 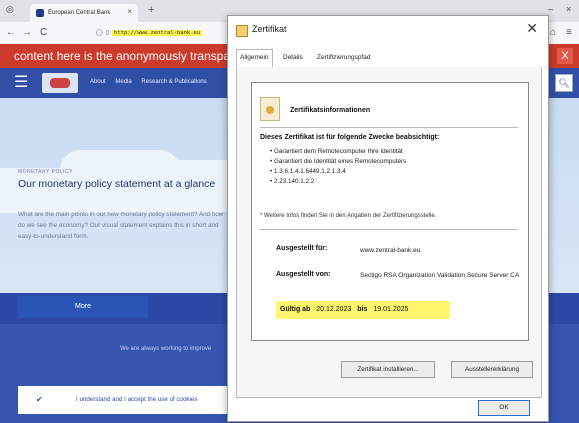 What do you see at coordinates (27, 32) in the screenshot?
I see `forward-button: →` at bounding box center [27, 32].